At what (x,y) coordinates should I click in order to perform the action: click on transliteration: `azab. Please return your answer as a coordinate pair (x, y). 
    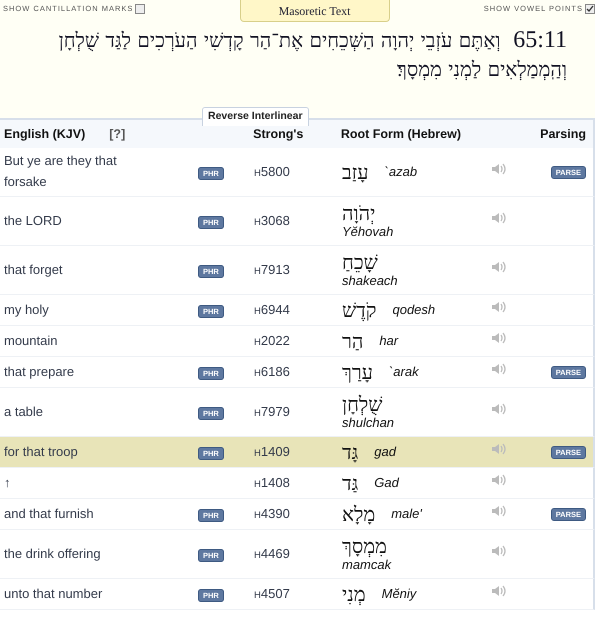
    Looking at the image, I should click on (401, 172).